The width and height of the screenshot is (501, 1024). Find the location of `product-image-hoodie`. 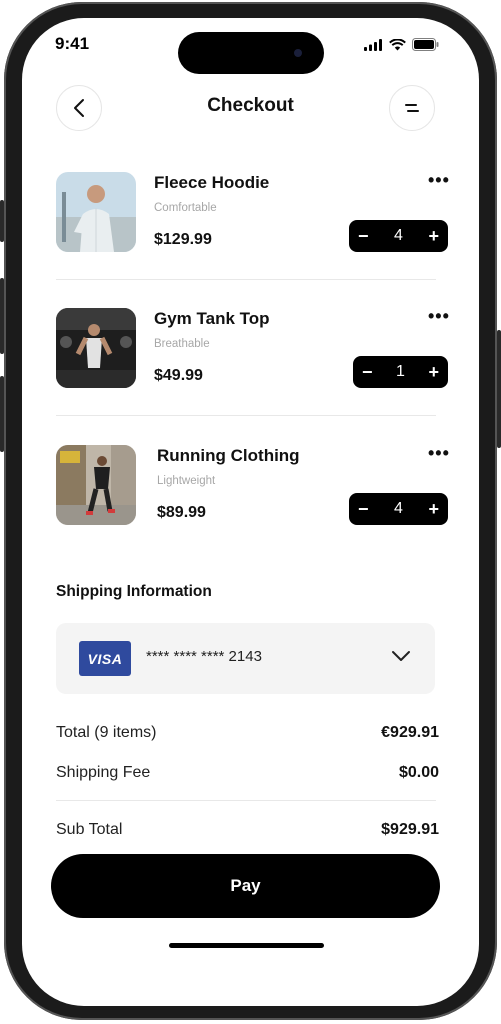

product-image-hoodie is located at coordinates (96, 212).